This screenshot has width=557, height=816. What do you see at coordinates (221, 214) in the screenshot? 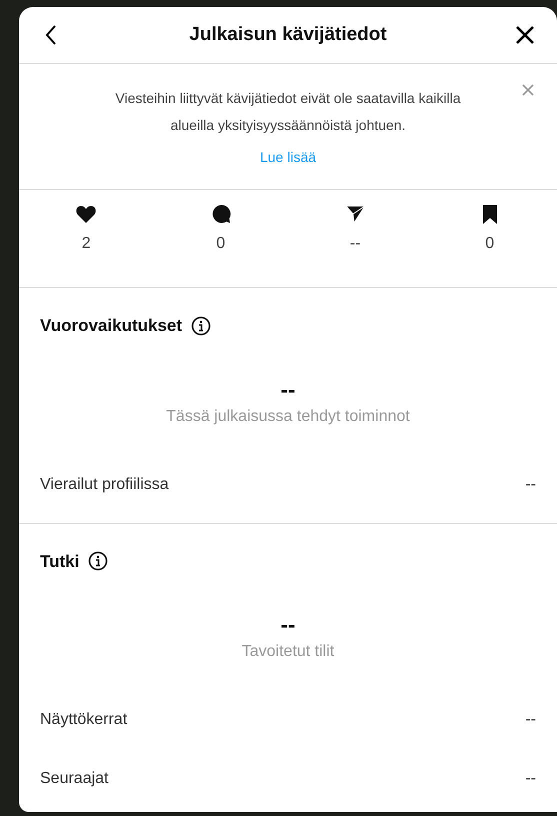
I see `speech-bubble-icon` at bounding box center [221, 214].